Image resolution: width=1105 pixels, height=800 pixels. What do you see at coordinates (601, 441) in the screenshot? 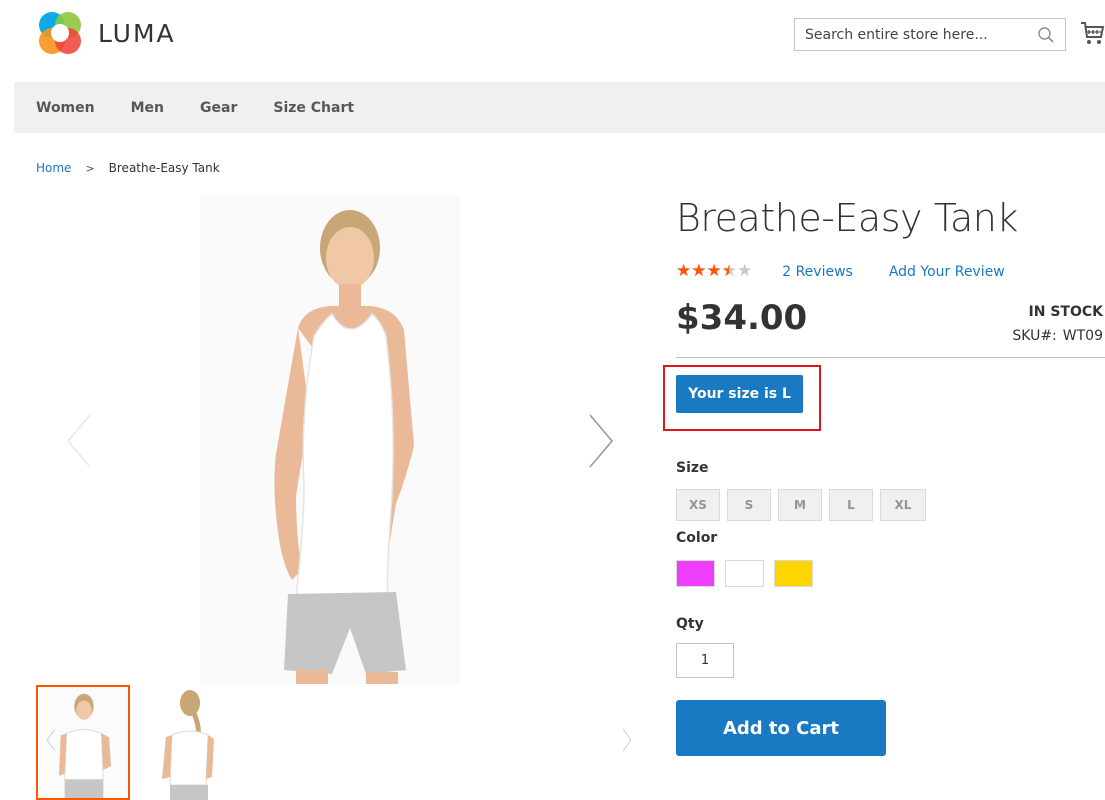
I see `gallery-next-arrow` at bounding box center [601, 441].